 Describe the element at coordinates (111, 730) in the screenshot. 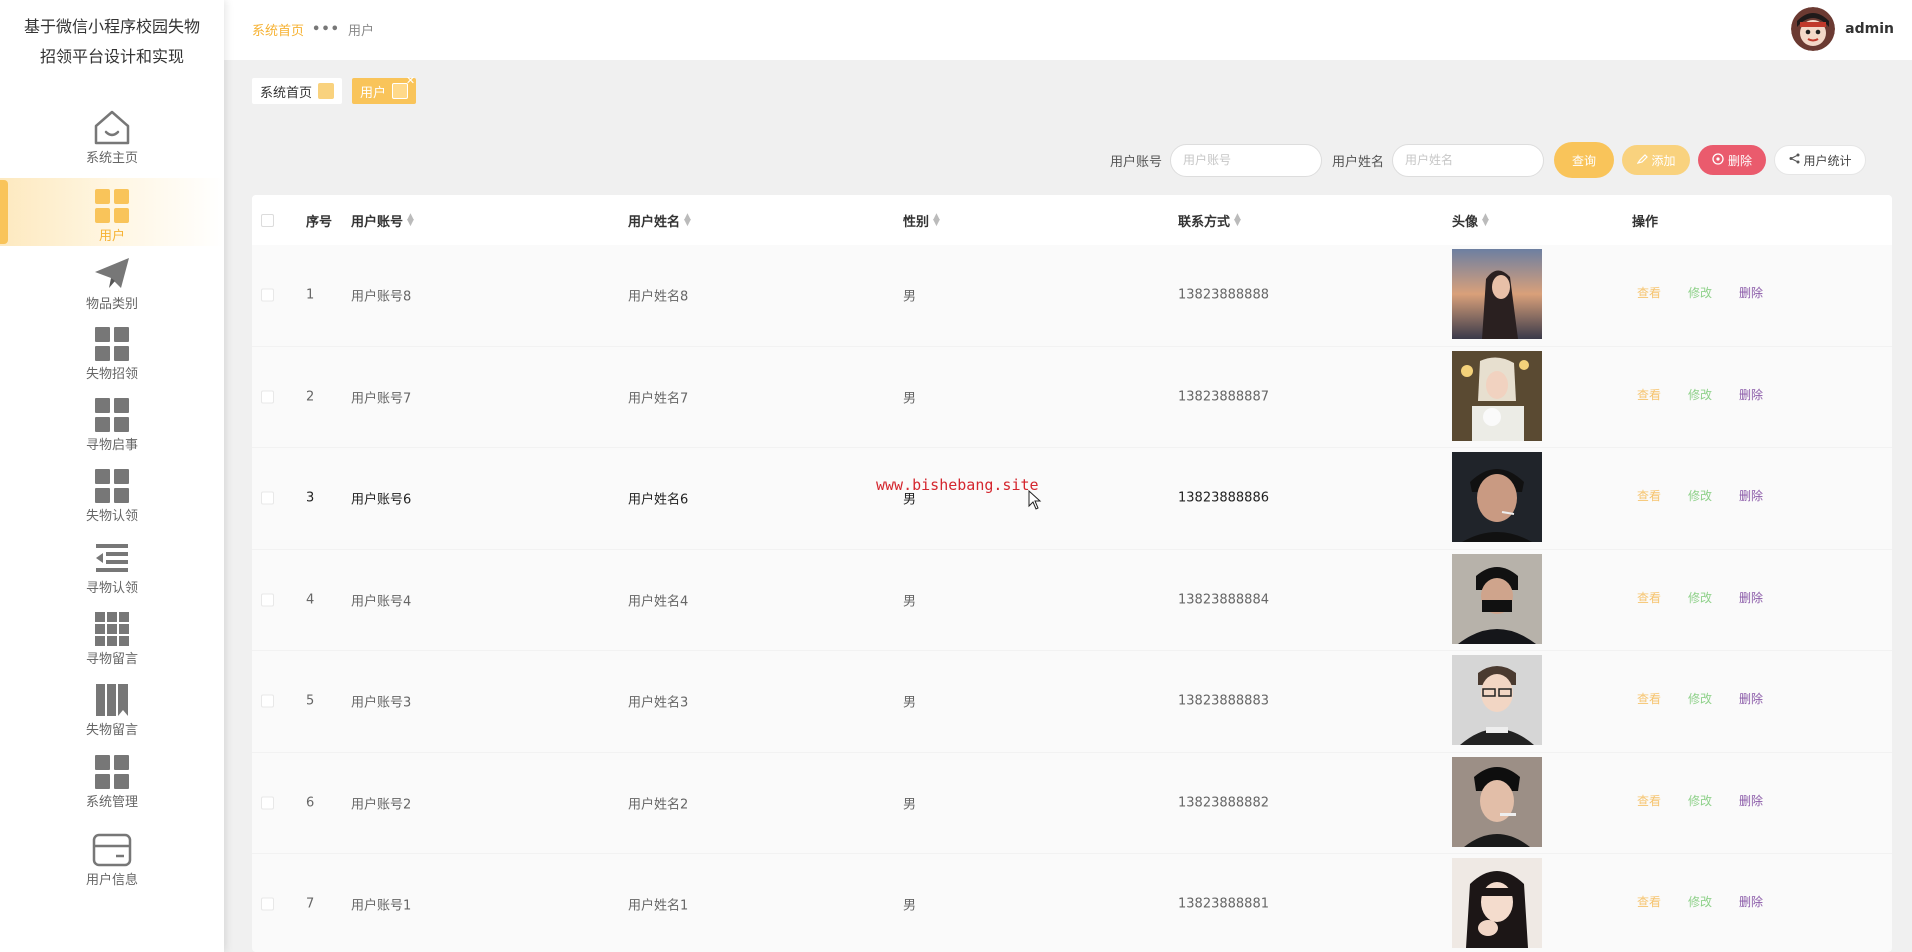

I see `sidebar-item-label: 失物留言` at that location.